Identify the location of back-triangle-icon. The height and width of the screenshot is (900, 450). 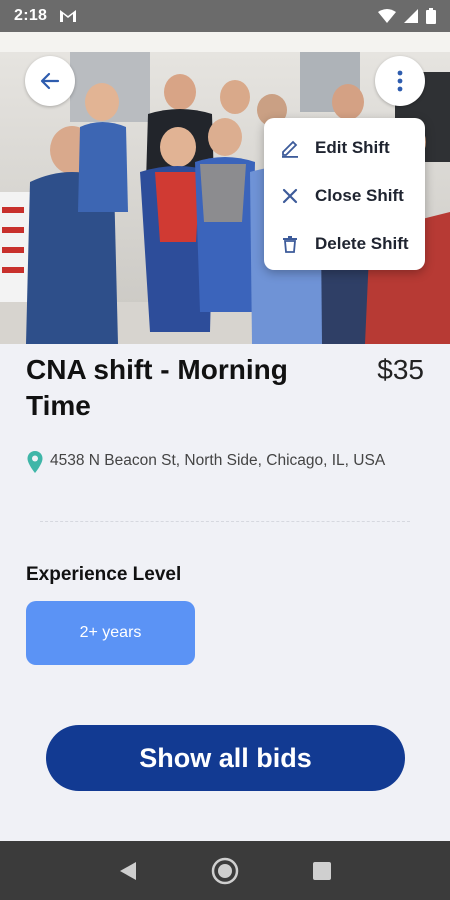
(128, 870).